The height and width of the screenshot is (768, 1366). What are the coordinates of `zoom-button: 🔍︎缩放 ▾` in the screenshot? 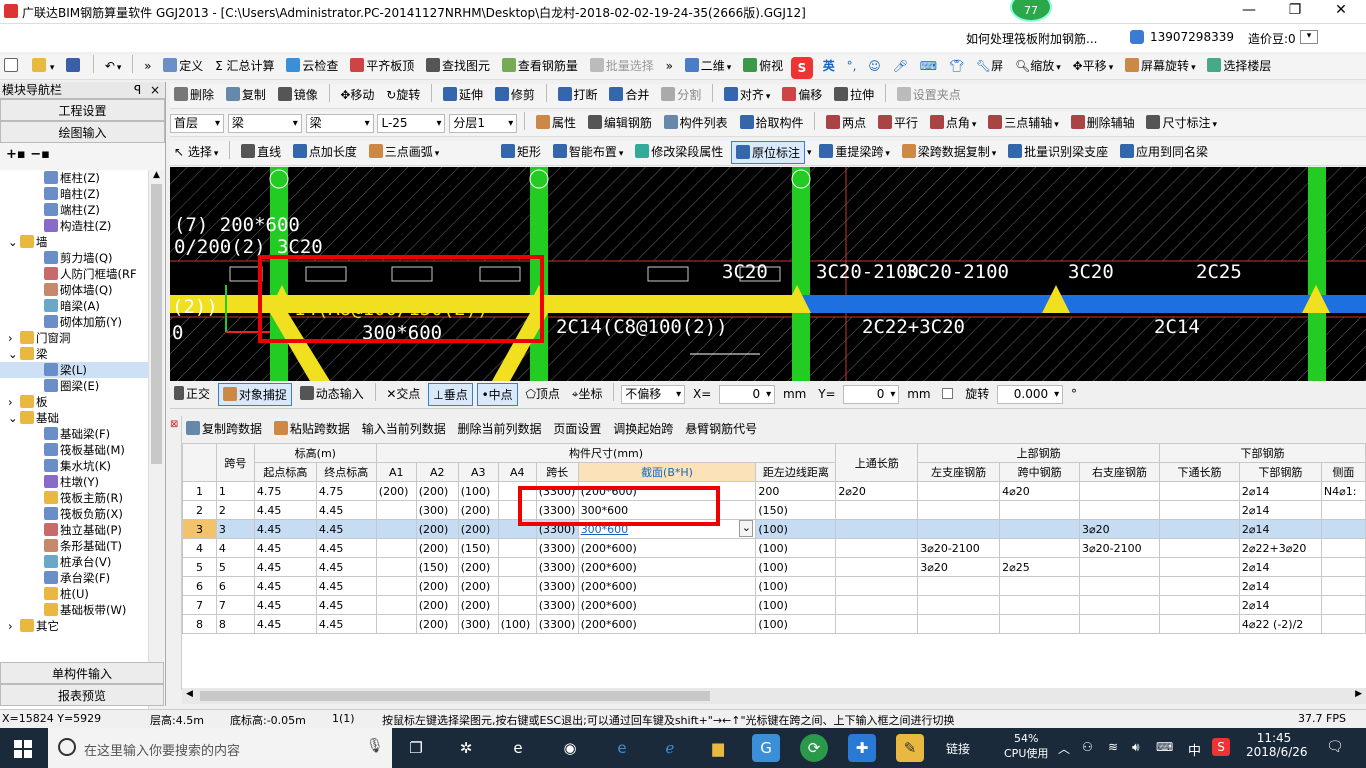 It's located at (1038, 66).